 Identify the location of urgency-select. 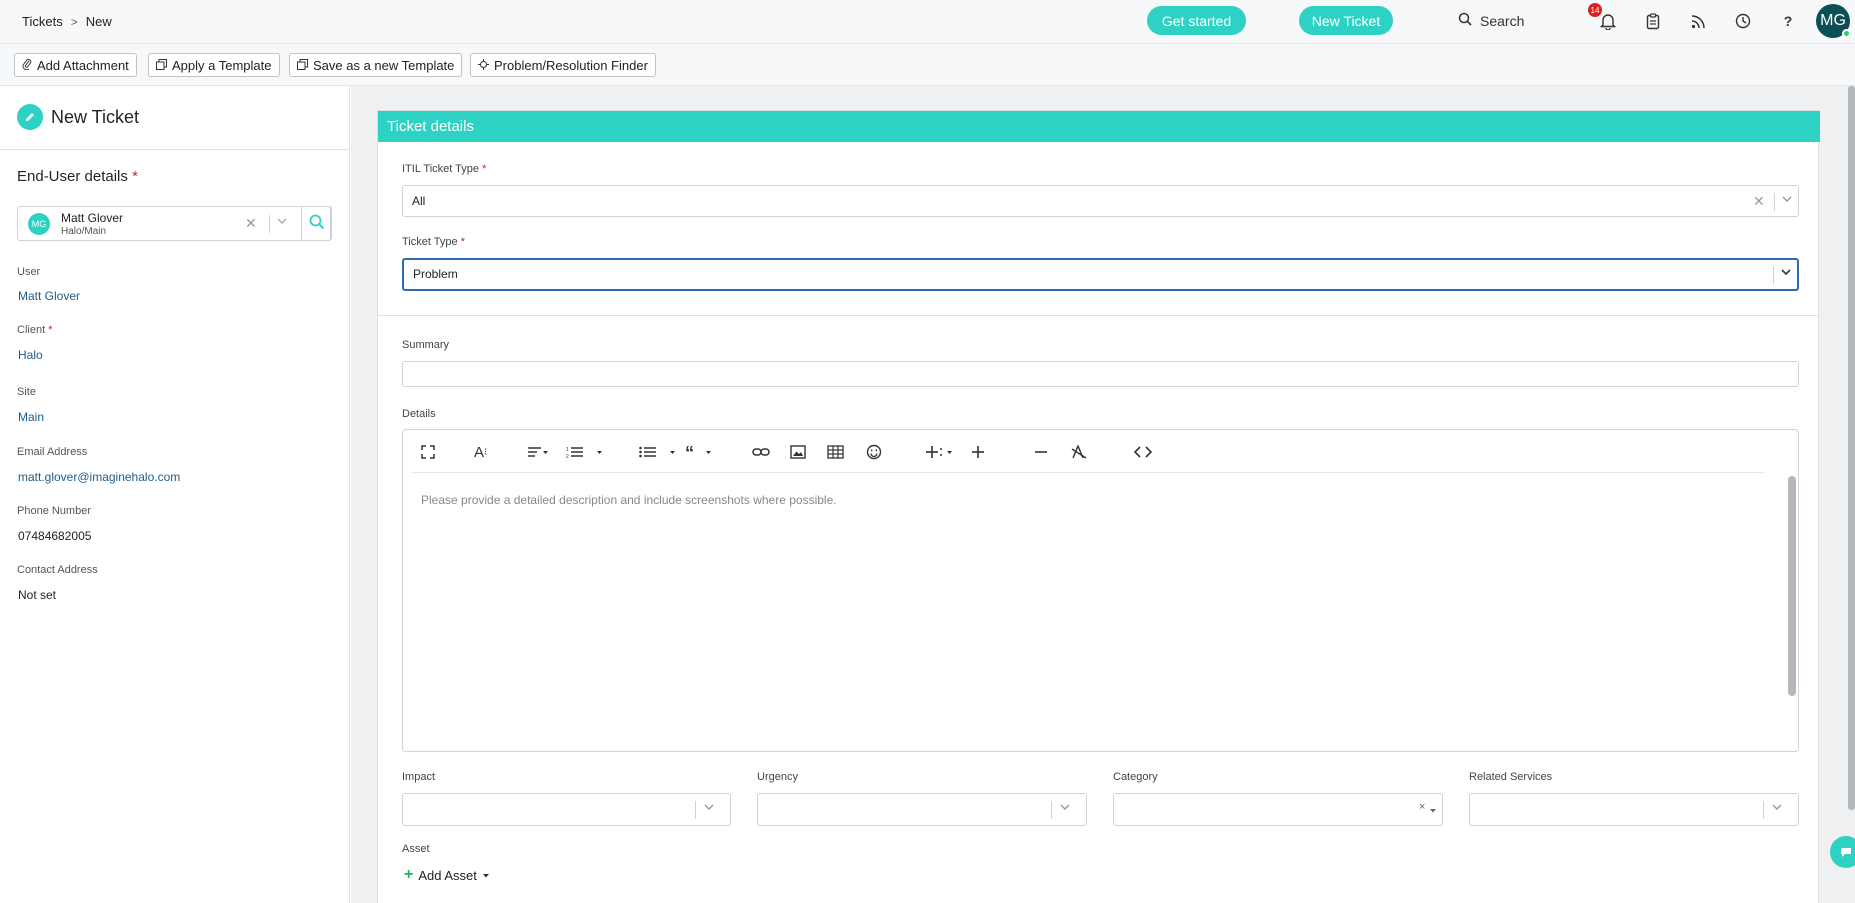
(922, 809).